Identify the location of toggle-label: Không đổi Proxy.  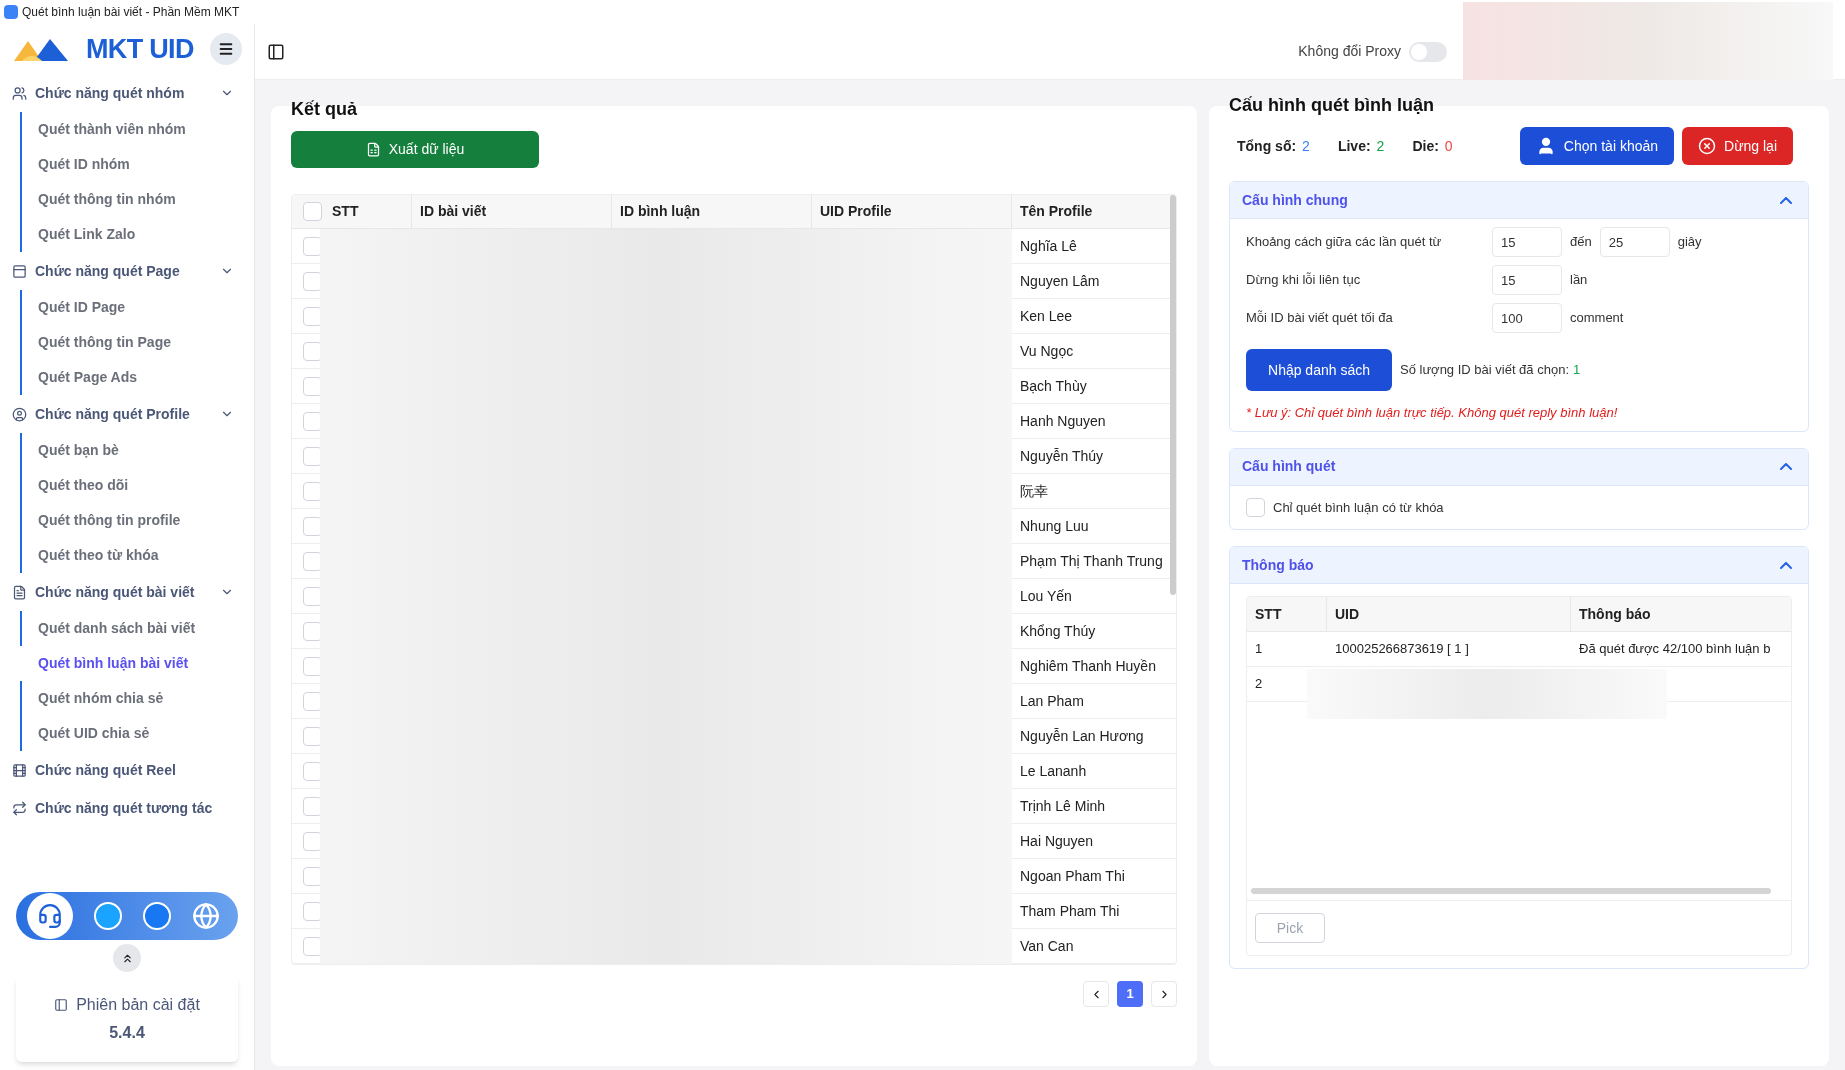
(1349, 51).